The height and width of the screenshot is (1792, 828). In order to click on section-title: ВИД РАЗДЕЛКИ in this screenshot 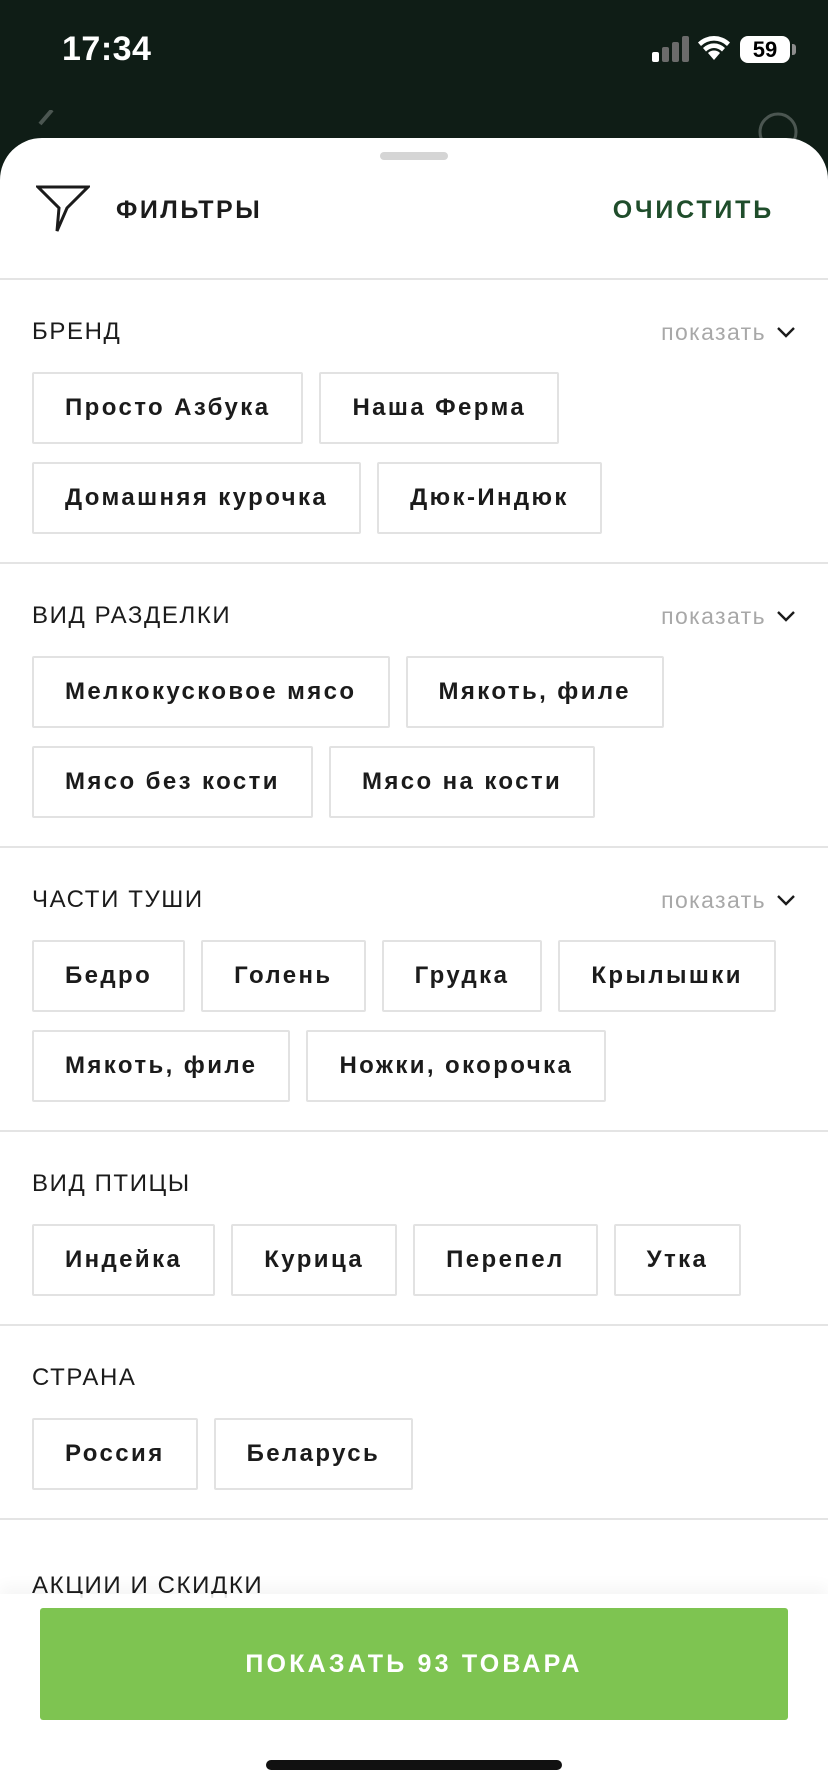, I will do `click(132, 615)`.